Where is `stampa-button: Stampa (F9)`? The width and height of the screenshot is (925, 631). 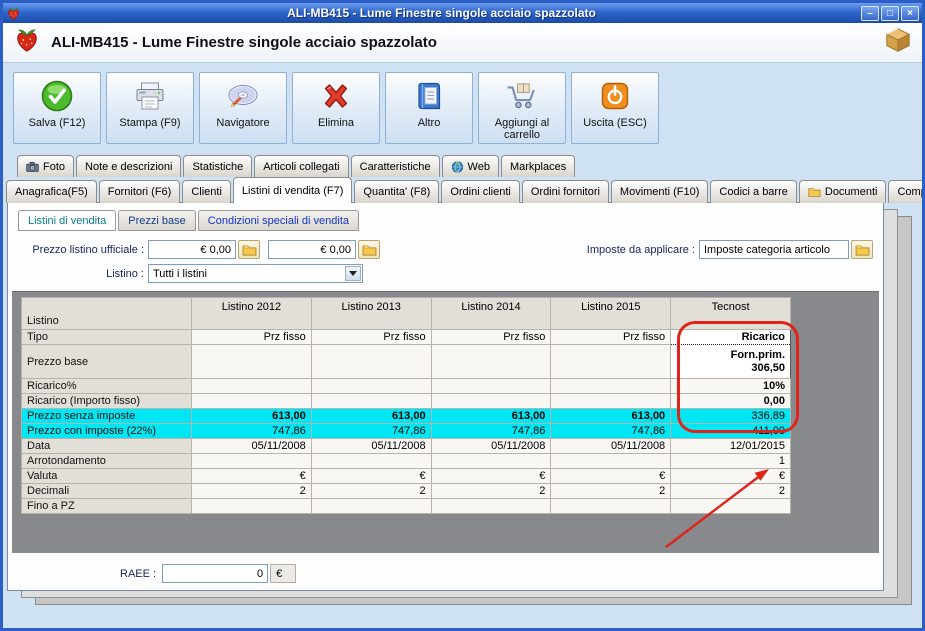 stampa-button: Stampa (F9) is located at coordinates (150, 108).